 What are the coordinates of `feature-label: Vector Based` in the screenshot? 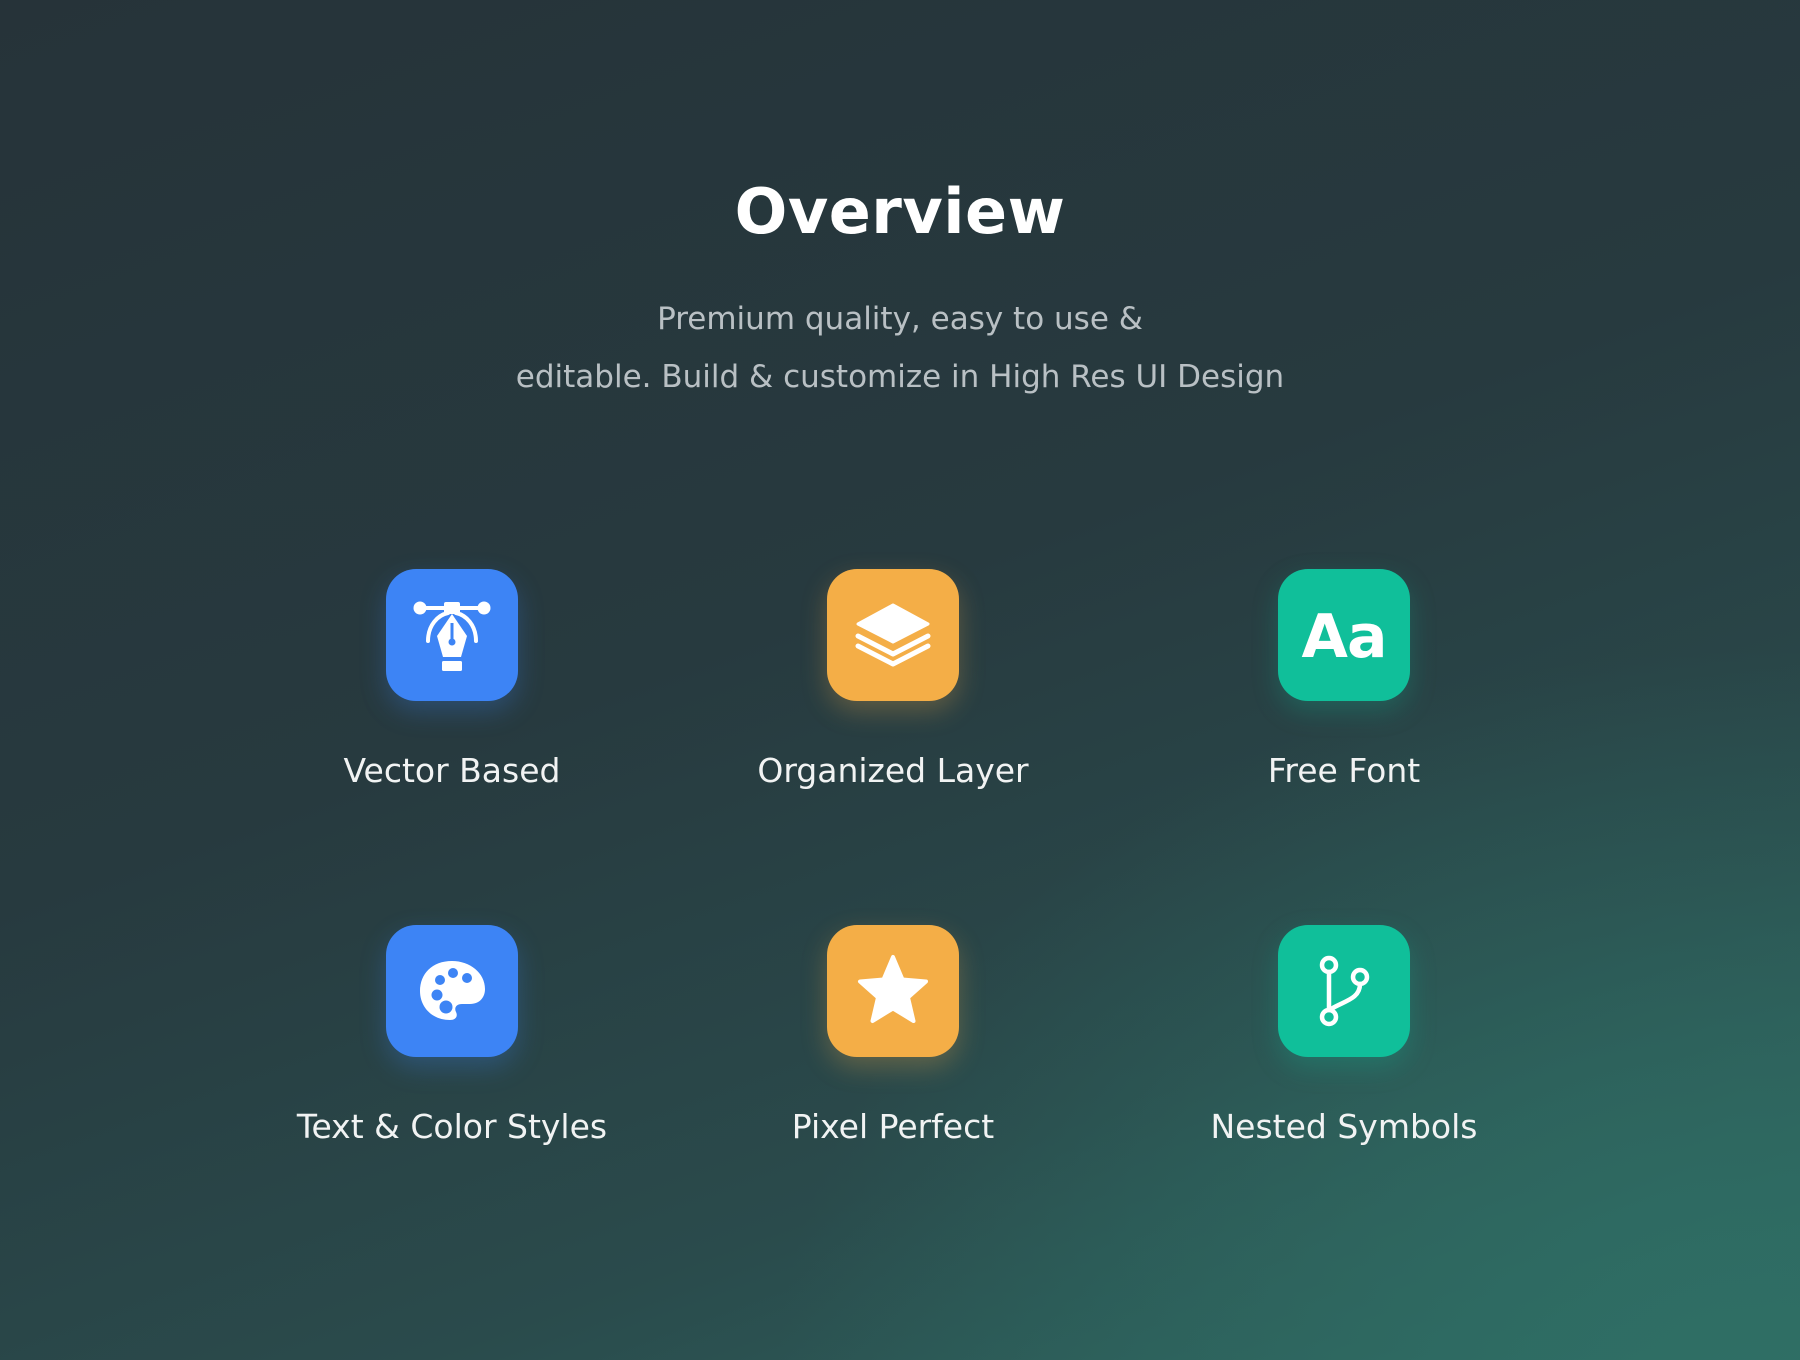 It's located at (452, 770).